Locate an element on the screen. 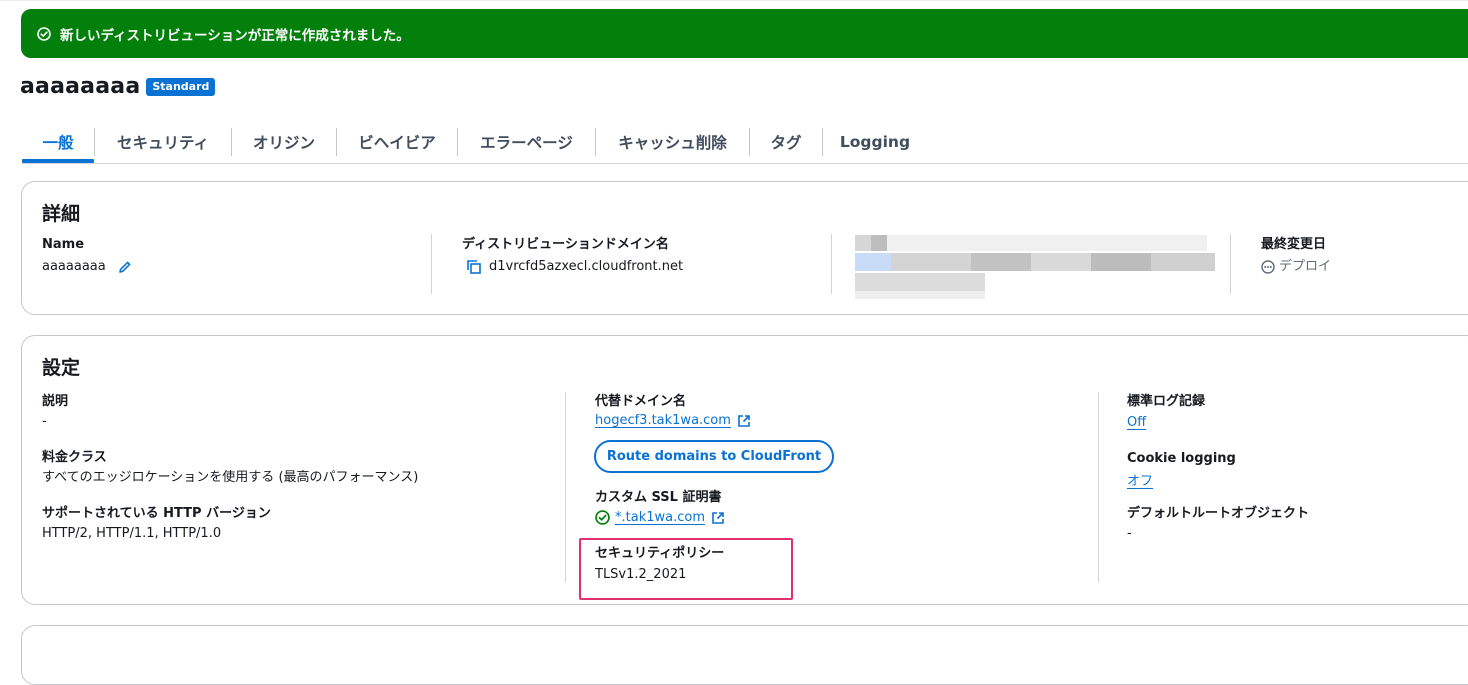 This screenshot has width=1468, height=685. price-class-value: すべてのエッジロケーションを使用する (最高のパフォーマンス) is located at coordinates (230, 477).